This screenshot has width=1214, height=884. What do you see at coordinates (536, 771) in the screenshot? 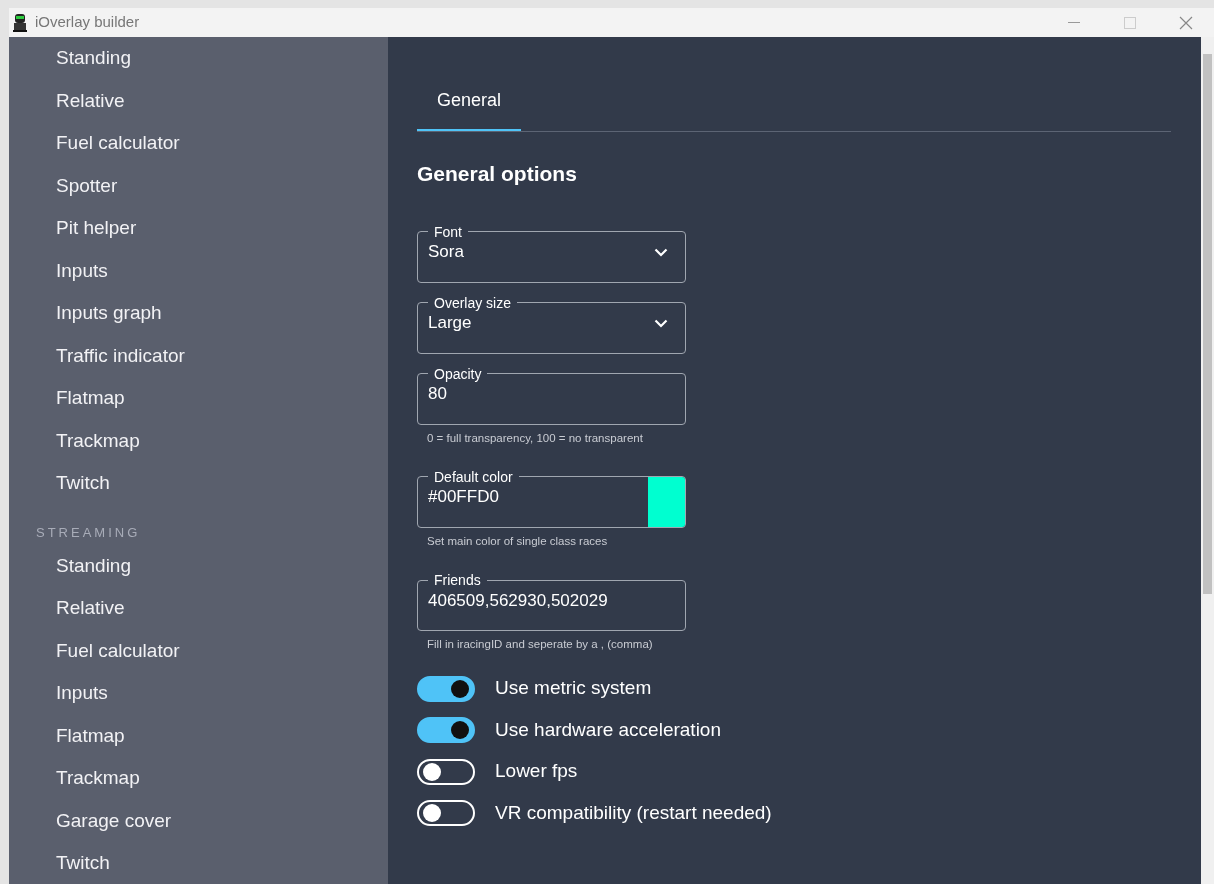
I see `switch-label: Lower fps` at bounding box center [536, 771].